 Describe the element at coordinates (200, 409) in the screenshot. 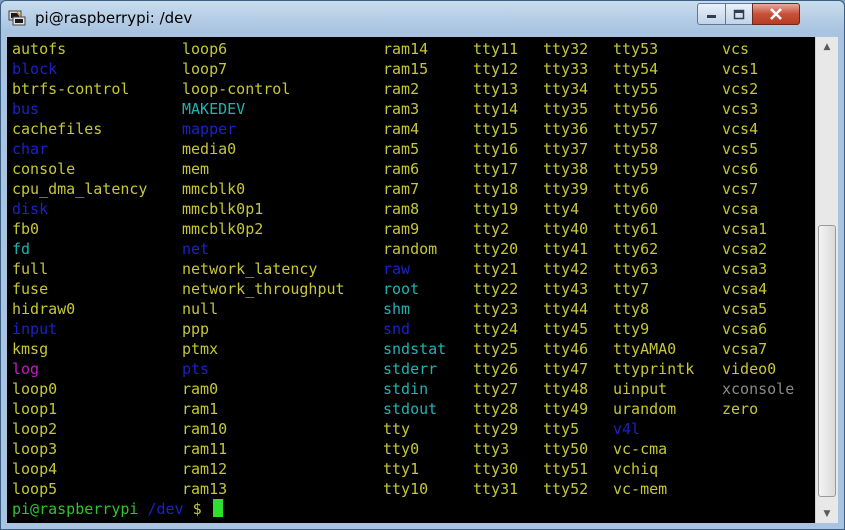

I see `file-entry: ram1` at that location.